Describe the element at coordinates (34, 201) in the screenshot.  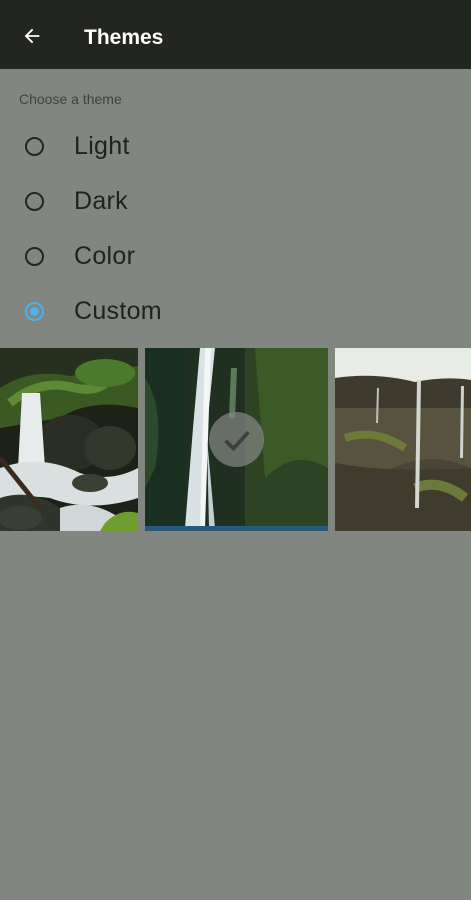
I see `radio-button-dark` at that location.